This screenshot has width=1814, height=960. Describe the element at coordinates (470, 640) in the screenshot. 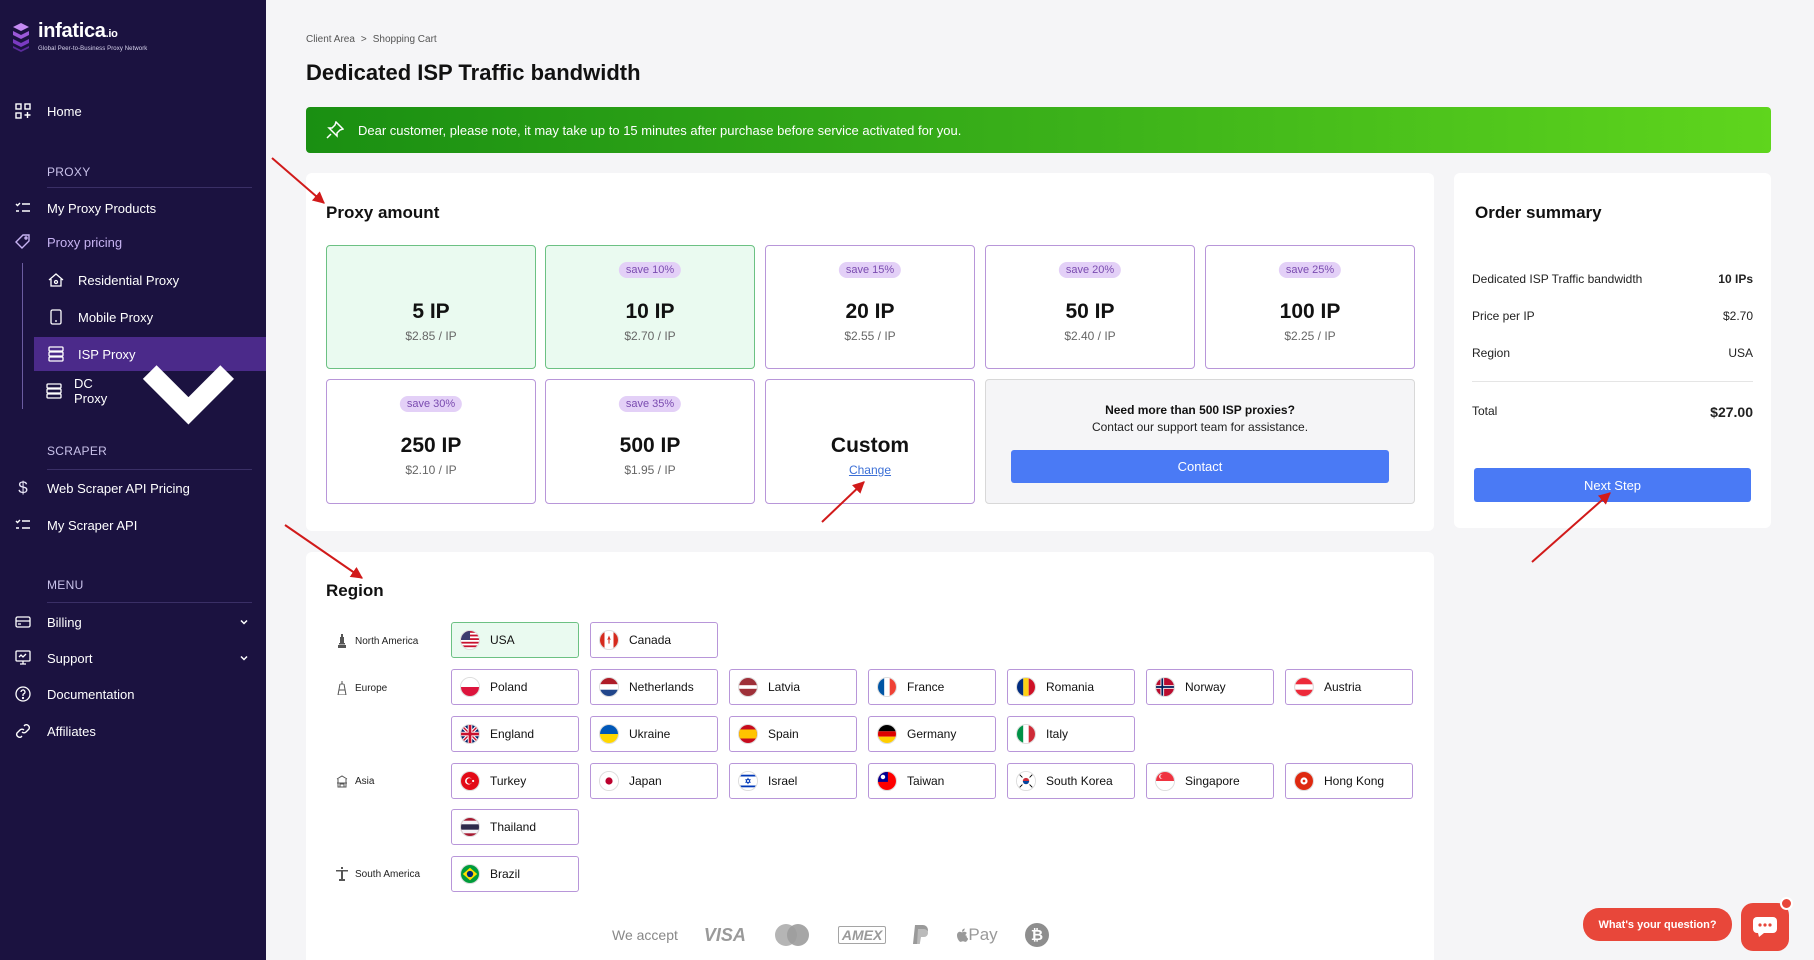

I see `us-flag-icon` at that location.